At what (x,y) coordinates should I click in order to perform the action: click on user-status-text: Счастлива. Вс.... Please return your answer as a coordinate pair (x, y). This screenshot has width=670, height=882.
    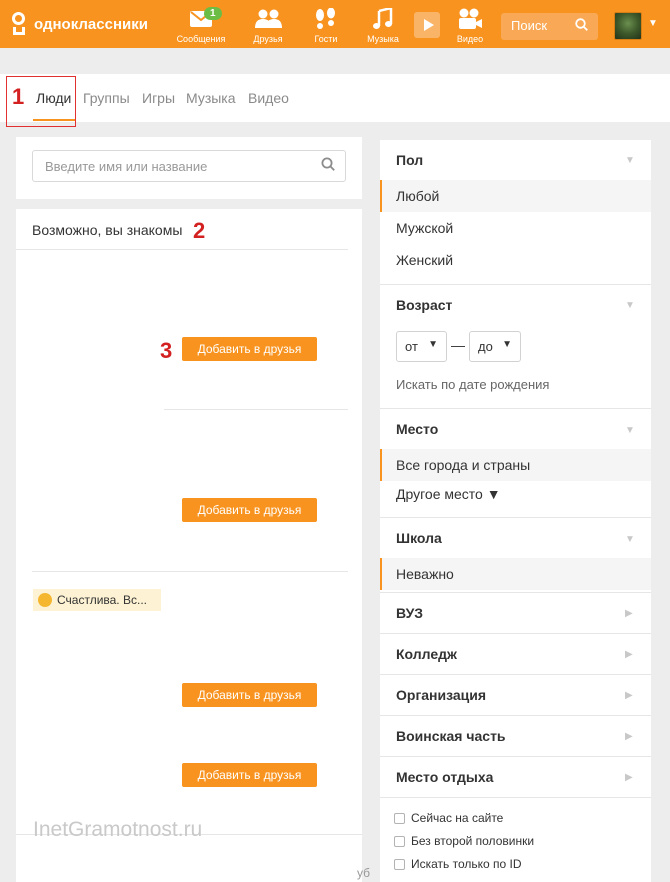
    Looking at the image, I should click on (102, 600).